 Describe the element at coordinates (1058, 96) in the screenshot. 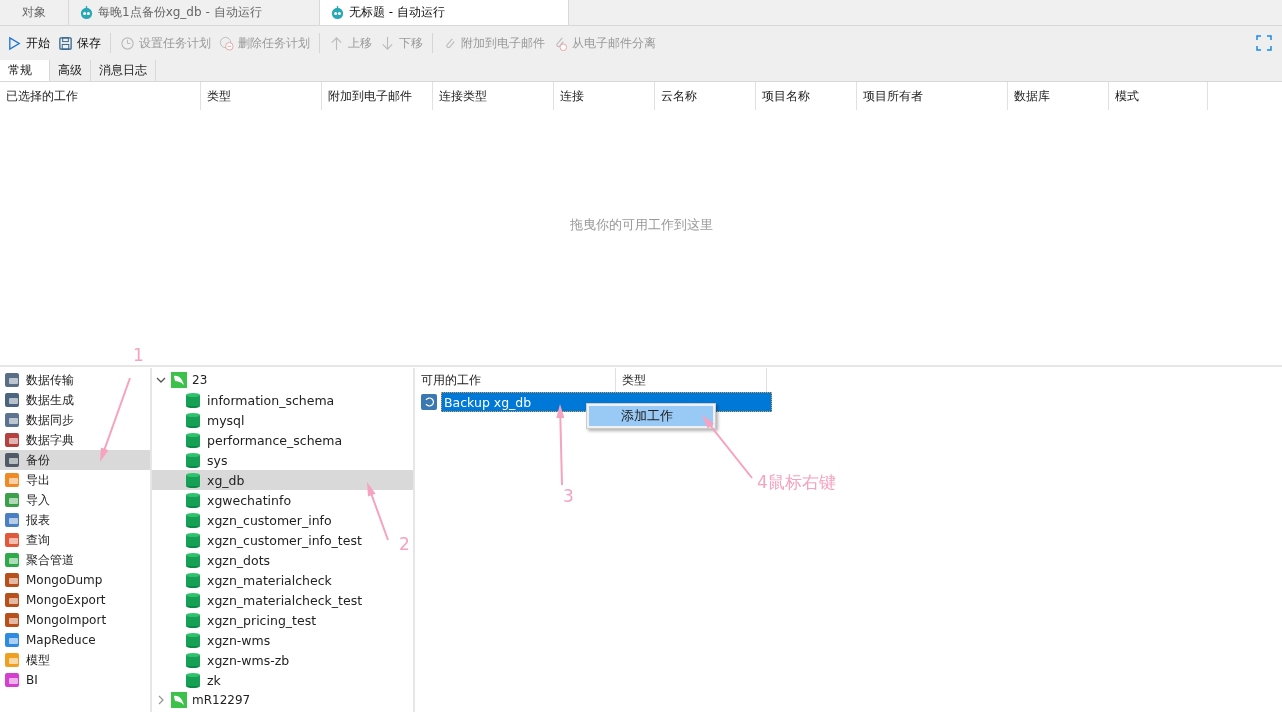

I see `column-header: 数据库` at that location.